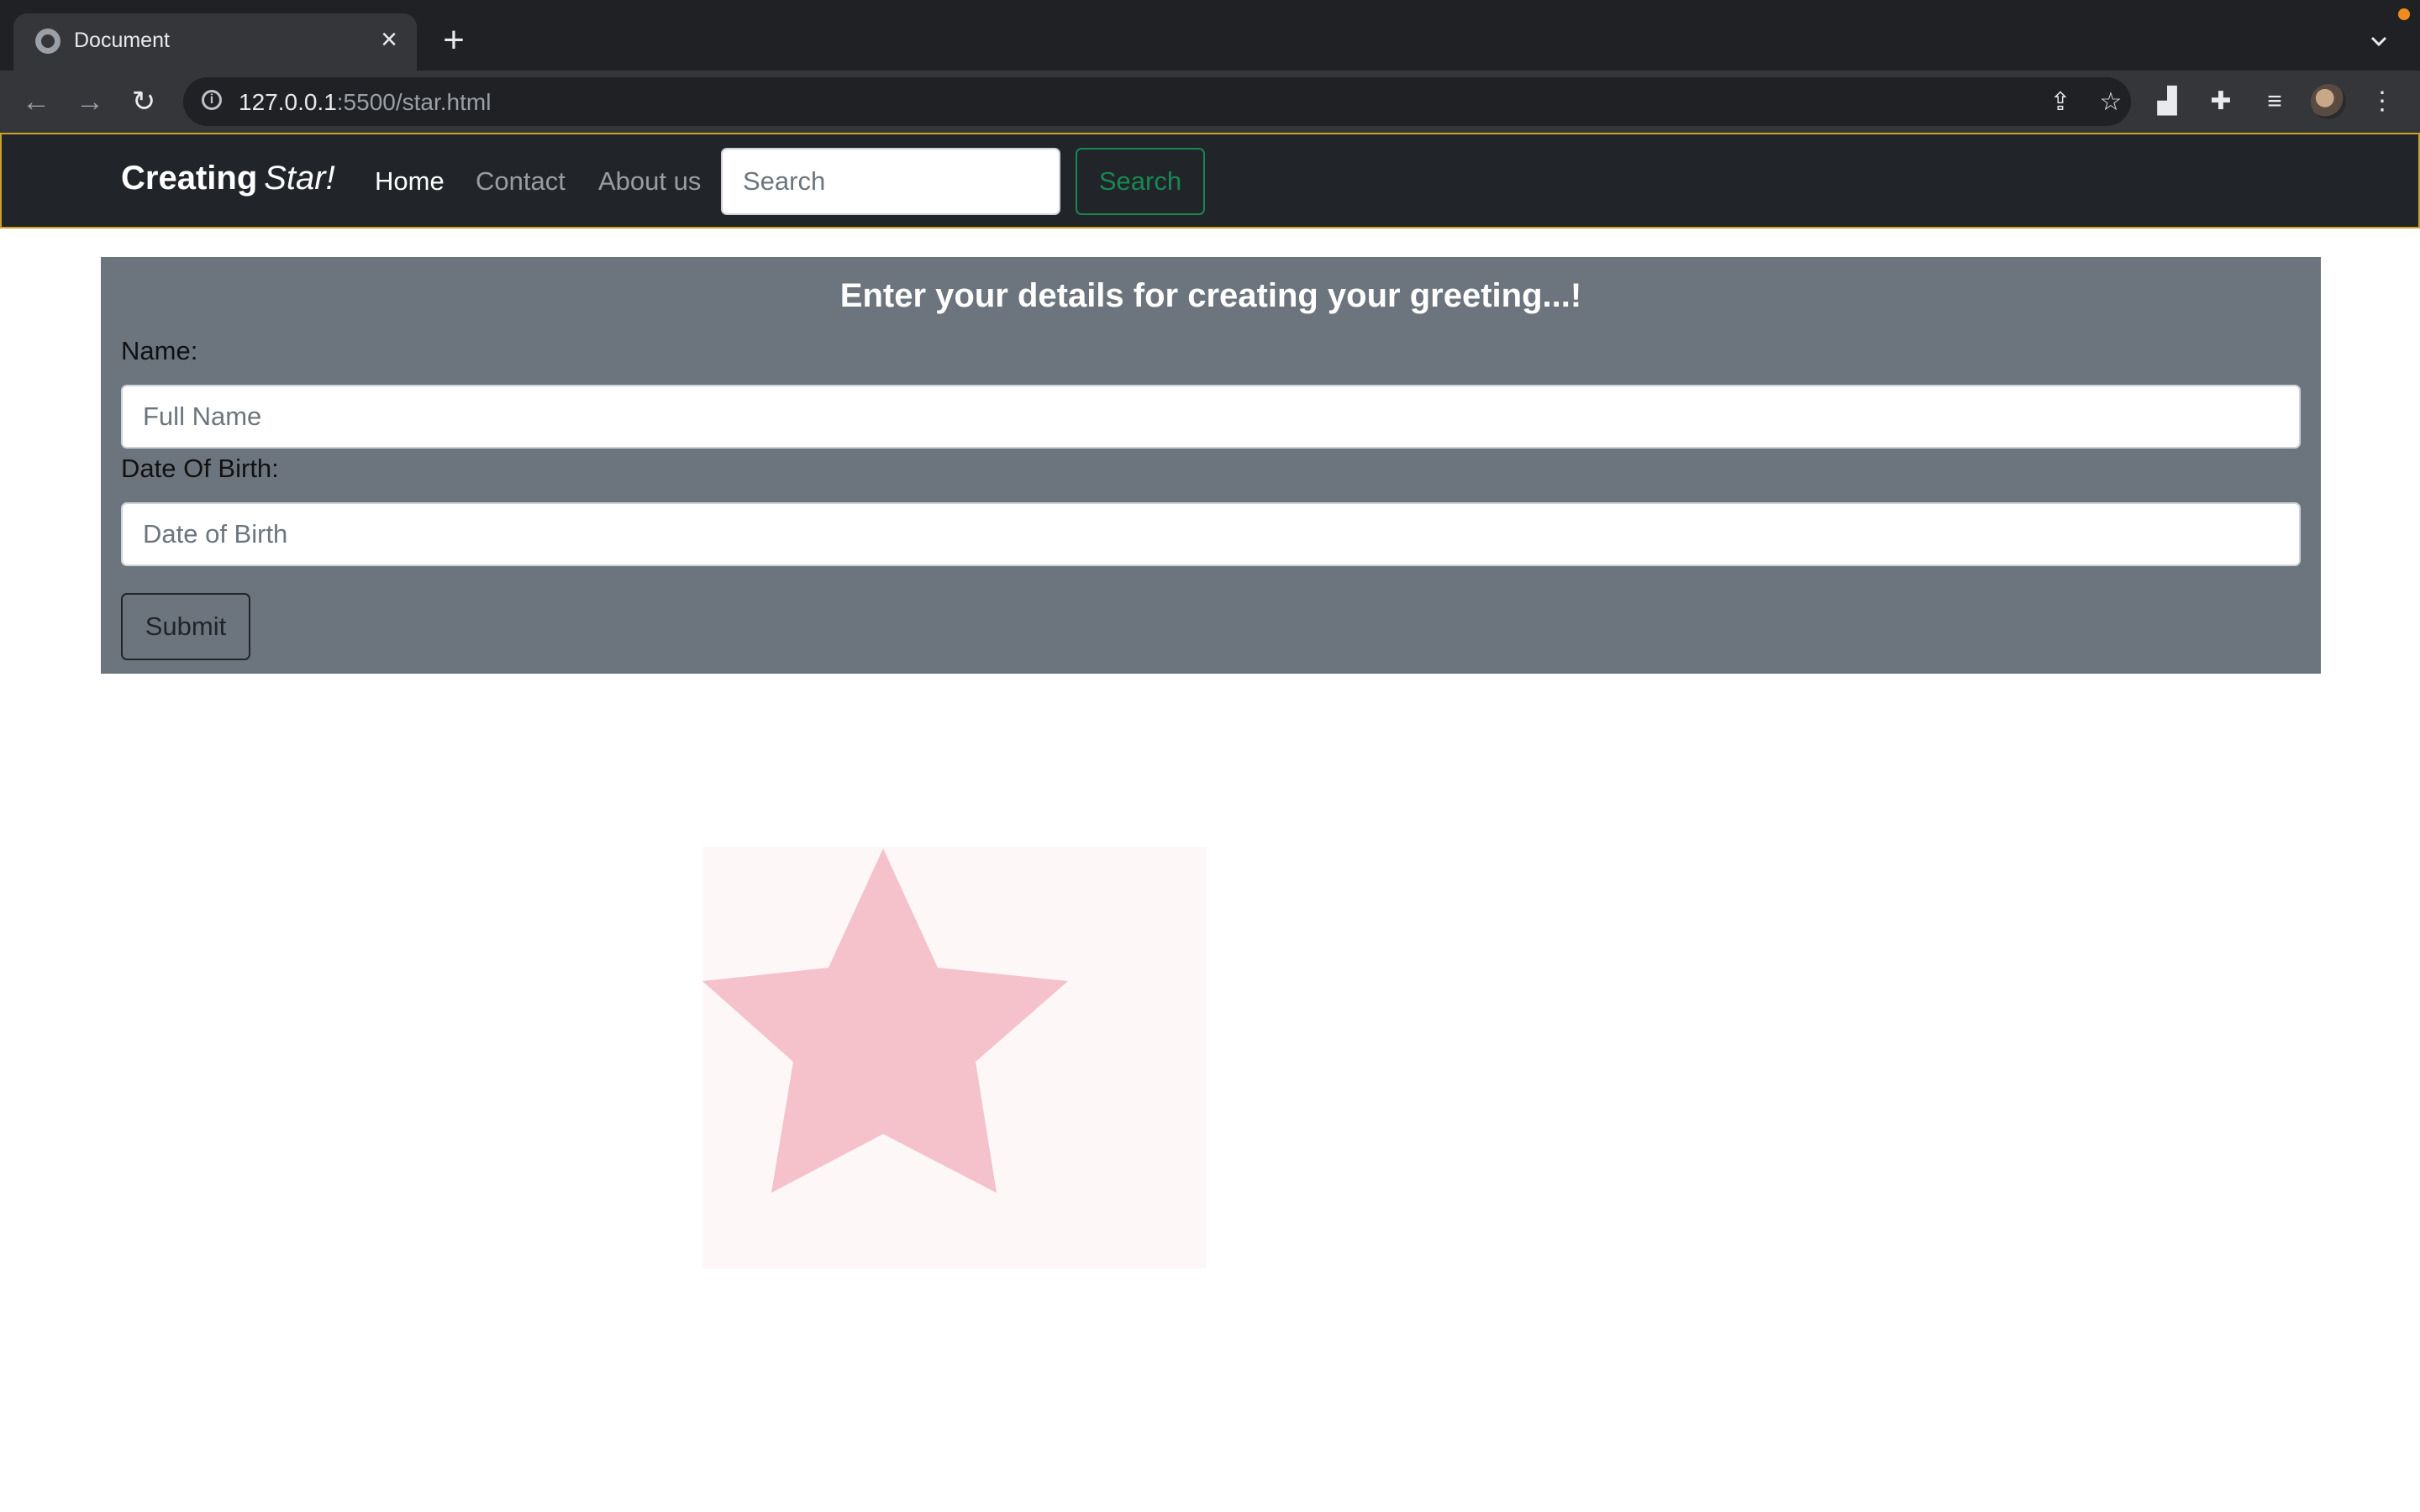 This screenshot has width=2420, height=1512. Describe the element at coordinates (2404, 14) in the screenshot. I see `notification-dot` at that location.